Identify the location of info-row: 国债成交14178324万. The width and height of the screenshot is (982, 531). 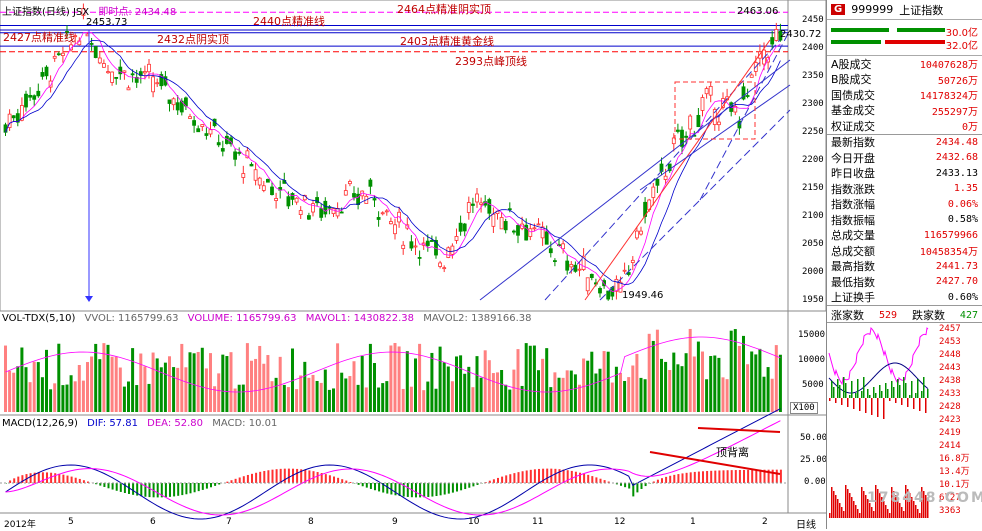
(904, 95).